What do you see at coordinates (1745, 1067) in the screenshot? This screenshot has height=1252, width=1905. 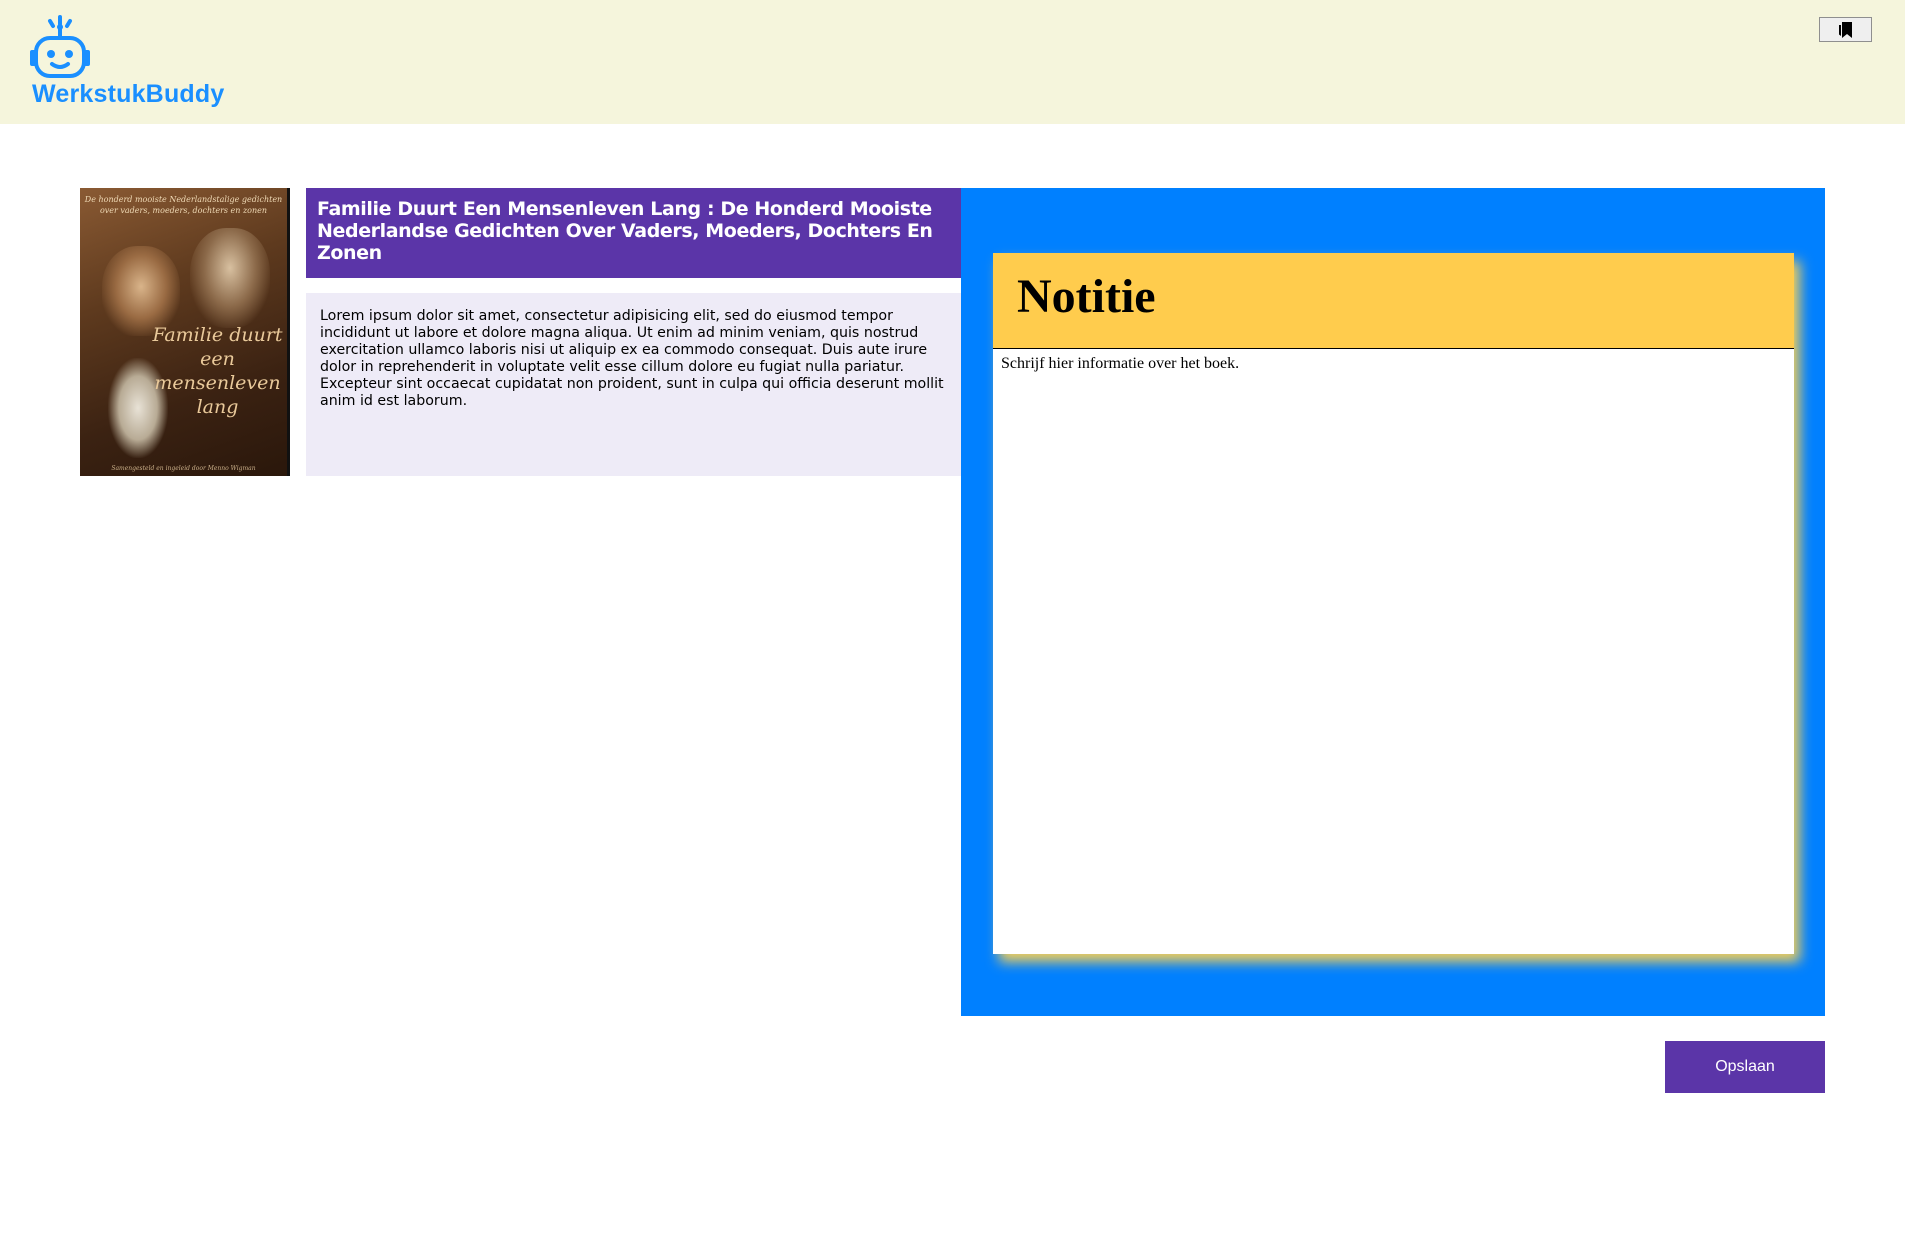 I see `save-button: Opslaan` at bounding box center [1745, 1067].